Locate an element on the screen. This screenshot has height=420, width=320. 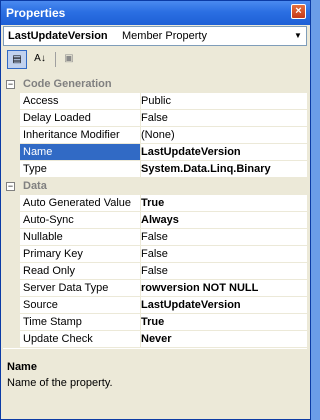
toolbar-separator is located at coordinates (55, 59).